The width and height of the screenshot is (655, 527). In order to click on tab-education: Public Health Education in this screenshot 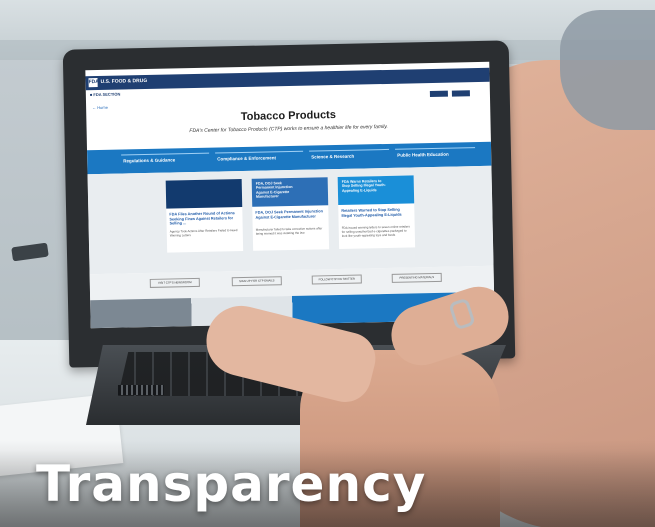, I will do `click(423, 155)`.